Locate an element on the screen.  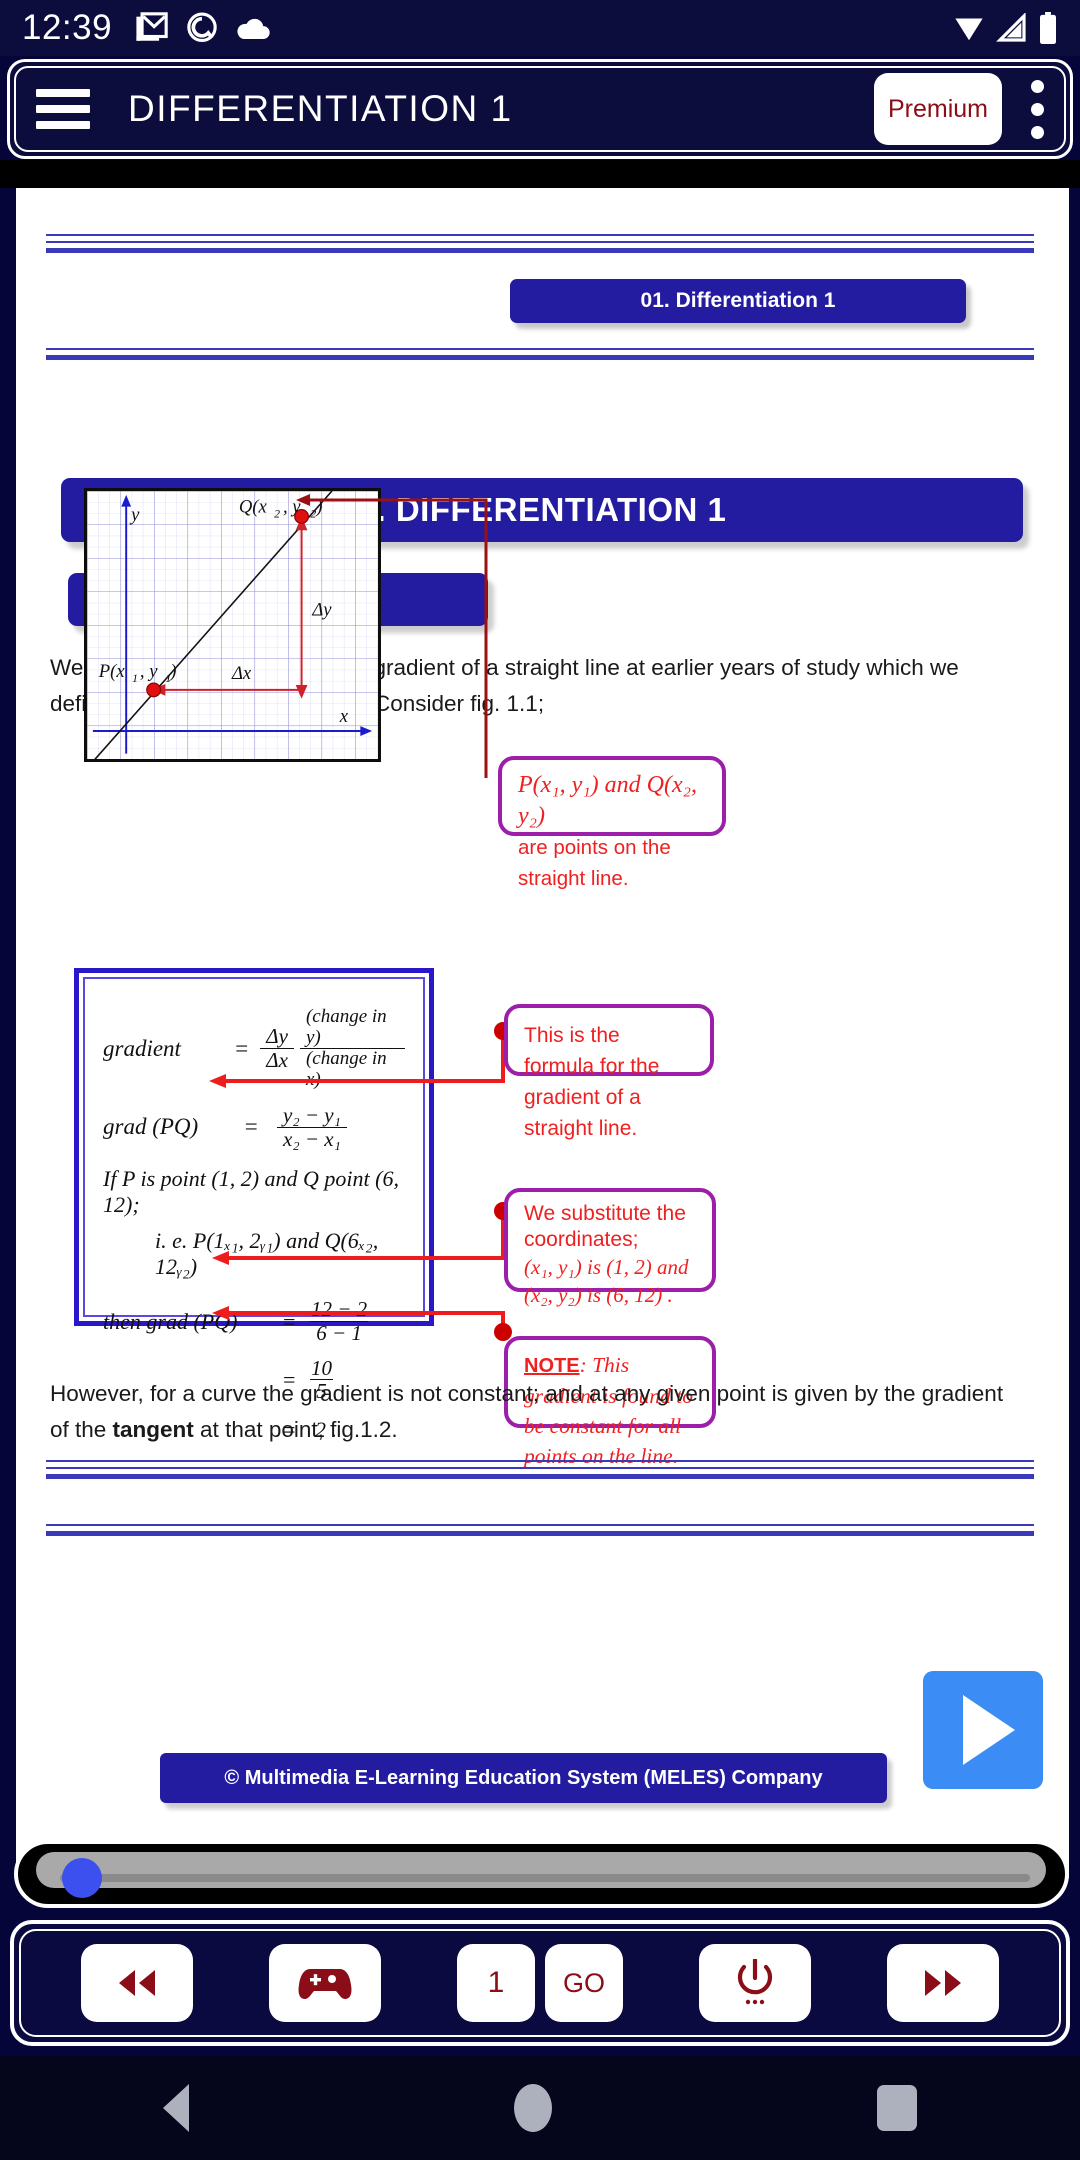
closing-paragraph-bold: tangent is located at coordinates (153, 1429).